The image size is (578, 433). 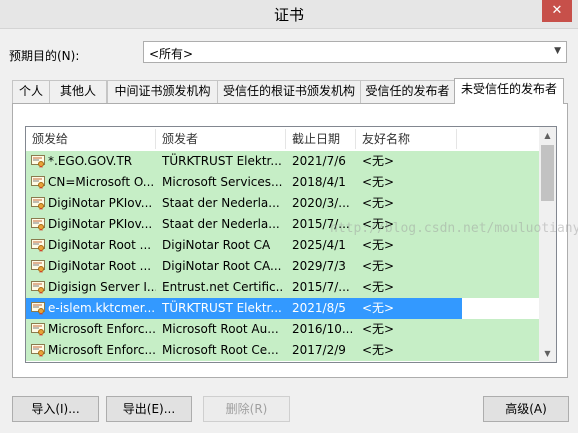 I want to click on cell-expires: 2025/4/1, so click(x=319, y=245).